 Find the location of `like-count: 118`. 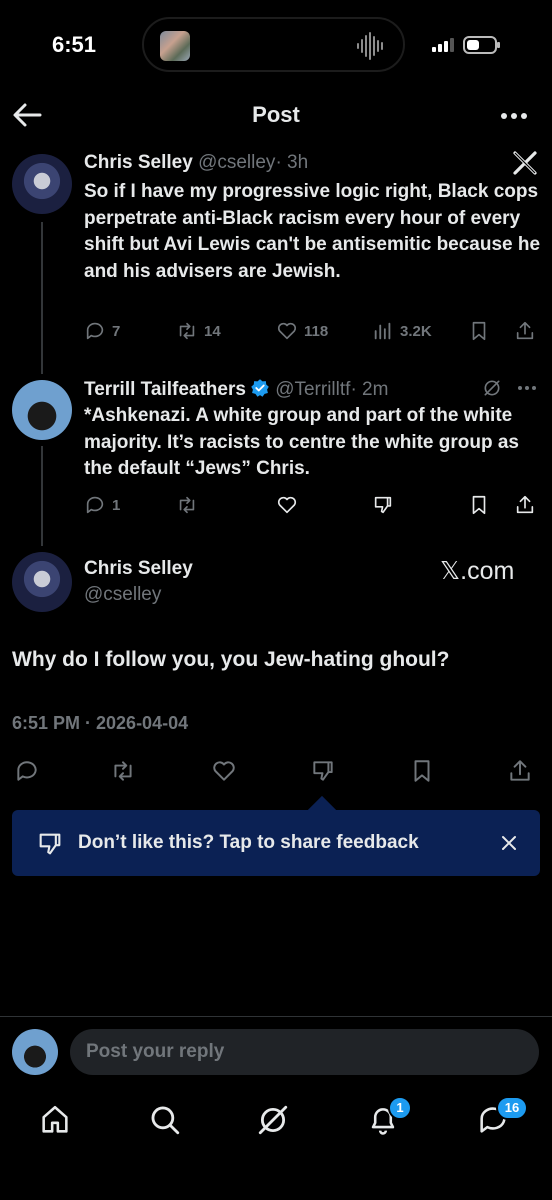

like-count: 118 is located at coordinates (316, 331).